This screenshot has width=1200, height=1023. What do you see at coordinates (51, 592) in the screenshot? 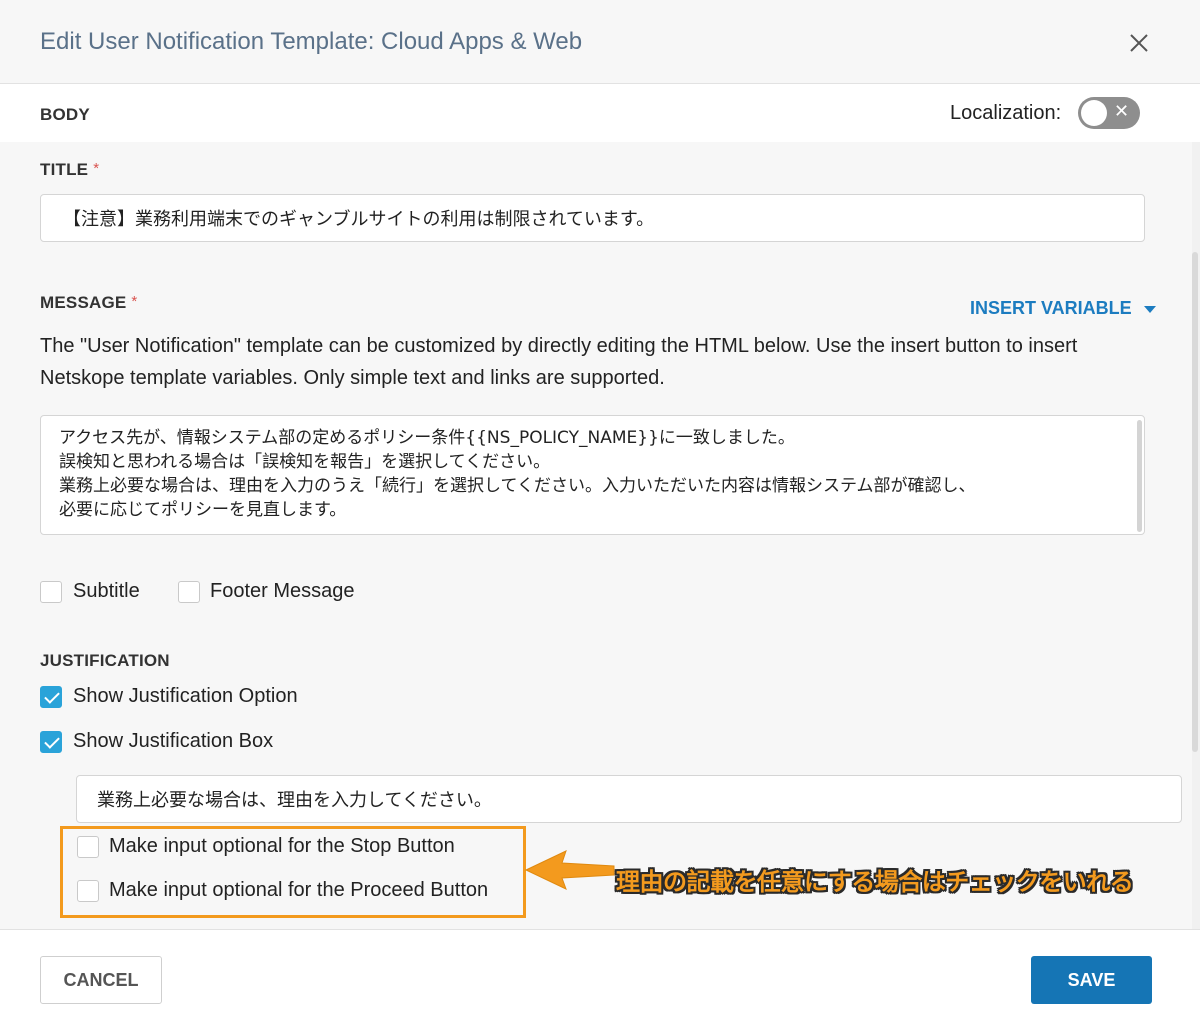
I see `subtitle-checkbox` at bounding box center [51, 592].